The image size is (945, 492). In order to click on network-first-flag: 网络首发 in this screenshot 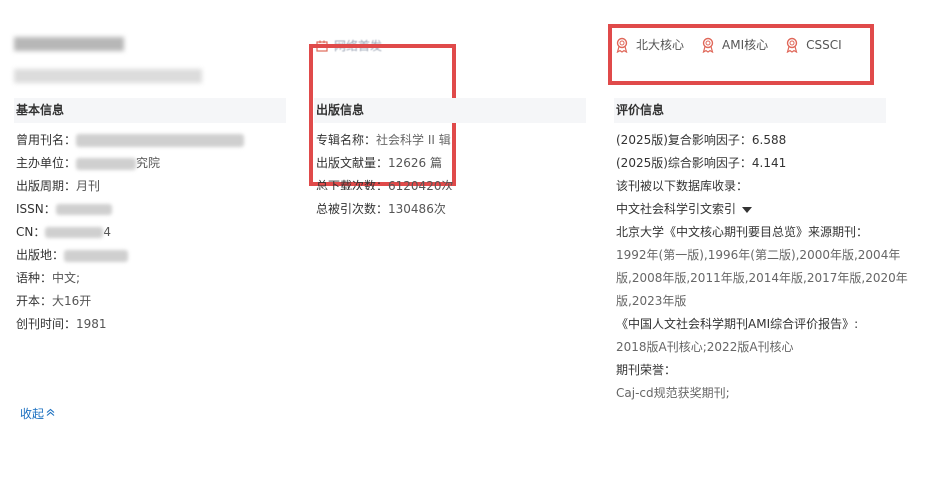, I will do `click(349, 45)`.